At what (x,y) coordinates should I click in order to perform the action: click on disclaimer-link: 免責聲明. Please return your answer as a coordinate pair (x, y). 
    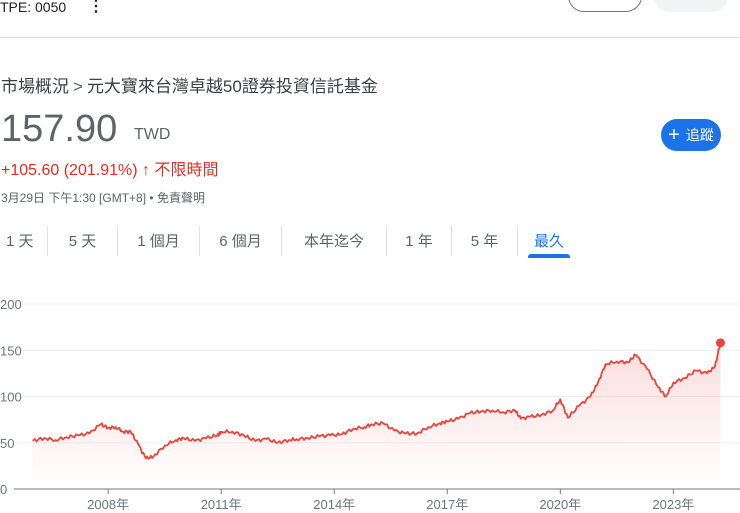
    Looking at the image, I should click on (181, 198).